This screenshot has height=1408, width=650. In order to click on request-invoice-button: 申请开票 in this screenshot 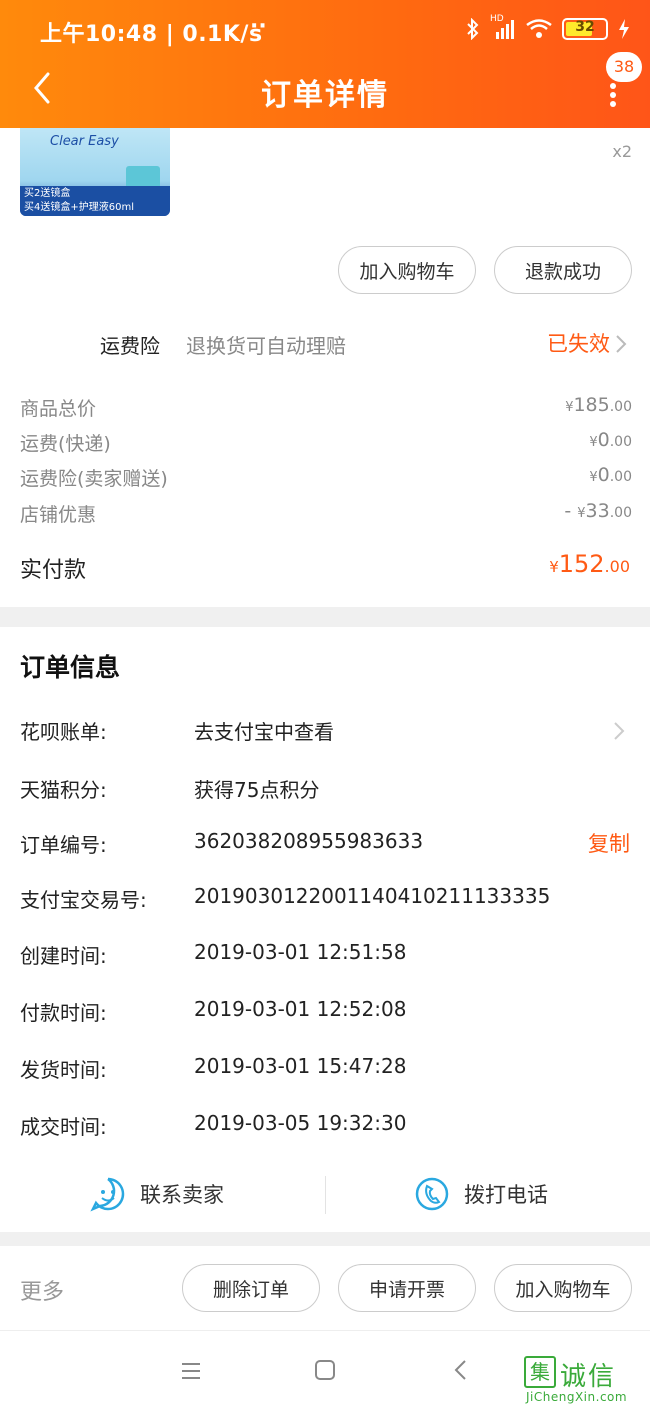, I will do `click(407, 1288)`.